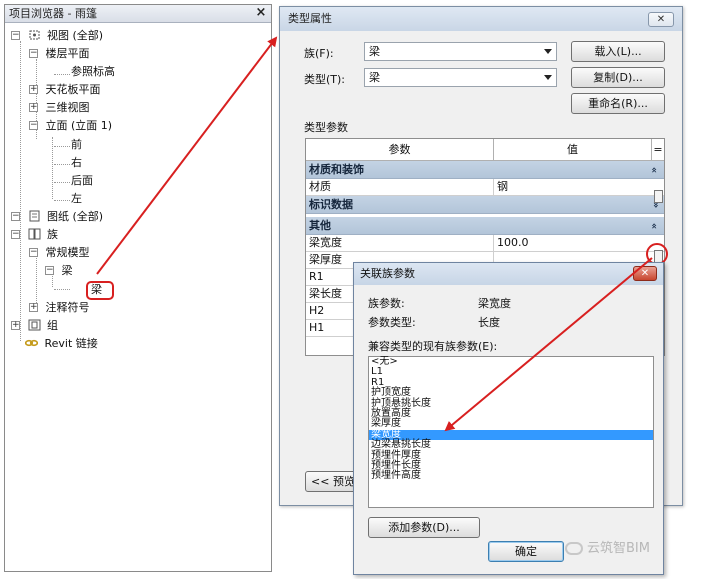 This screenshot has height=579, width=703. I want to click on tree-item-3d-views: + 三维视图, so click(59, 107).